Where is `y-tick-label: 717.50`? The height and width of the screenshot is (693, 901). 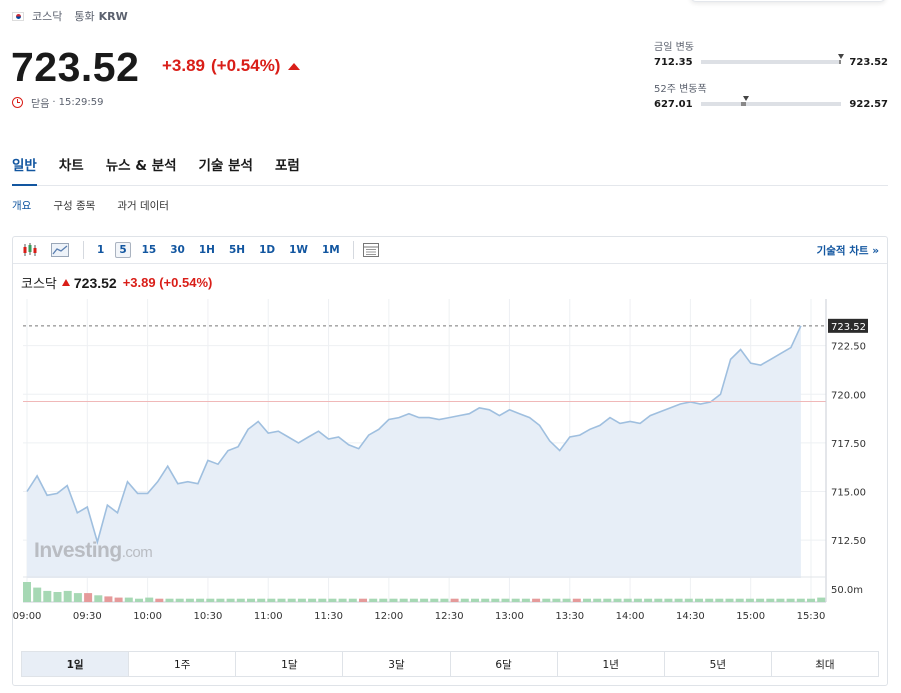 y-tick-label: 717.50 is located at coordinates (848, 444).